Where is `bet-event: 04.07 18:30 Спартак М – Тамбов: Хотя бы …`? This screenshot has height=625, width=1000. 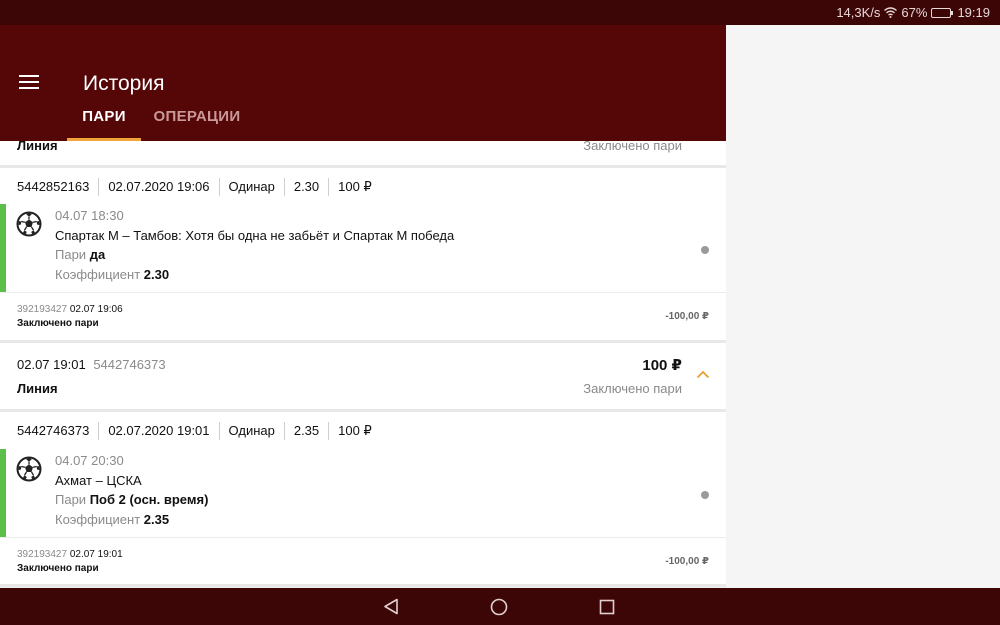
bet-event: 04.07 18:30 Спартак М – Тамбов: Хотя бы … is located at coordinates (363, 248).